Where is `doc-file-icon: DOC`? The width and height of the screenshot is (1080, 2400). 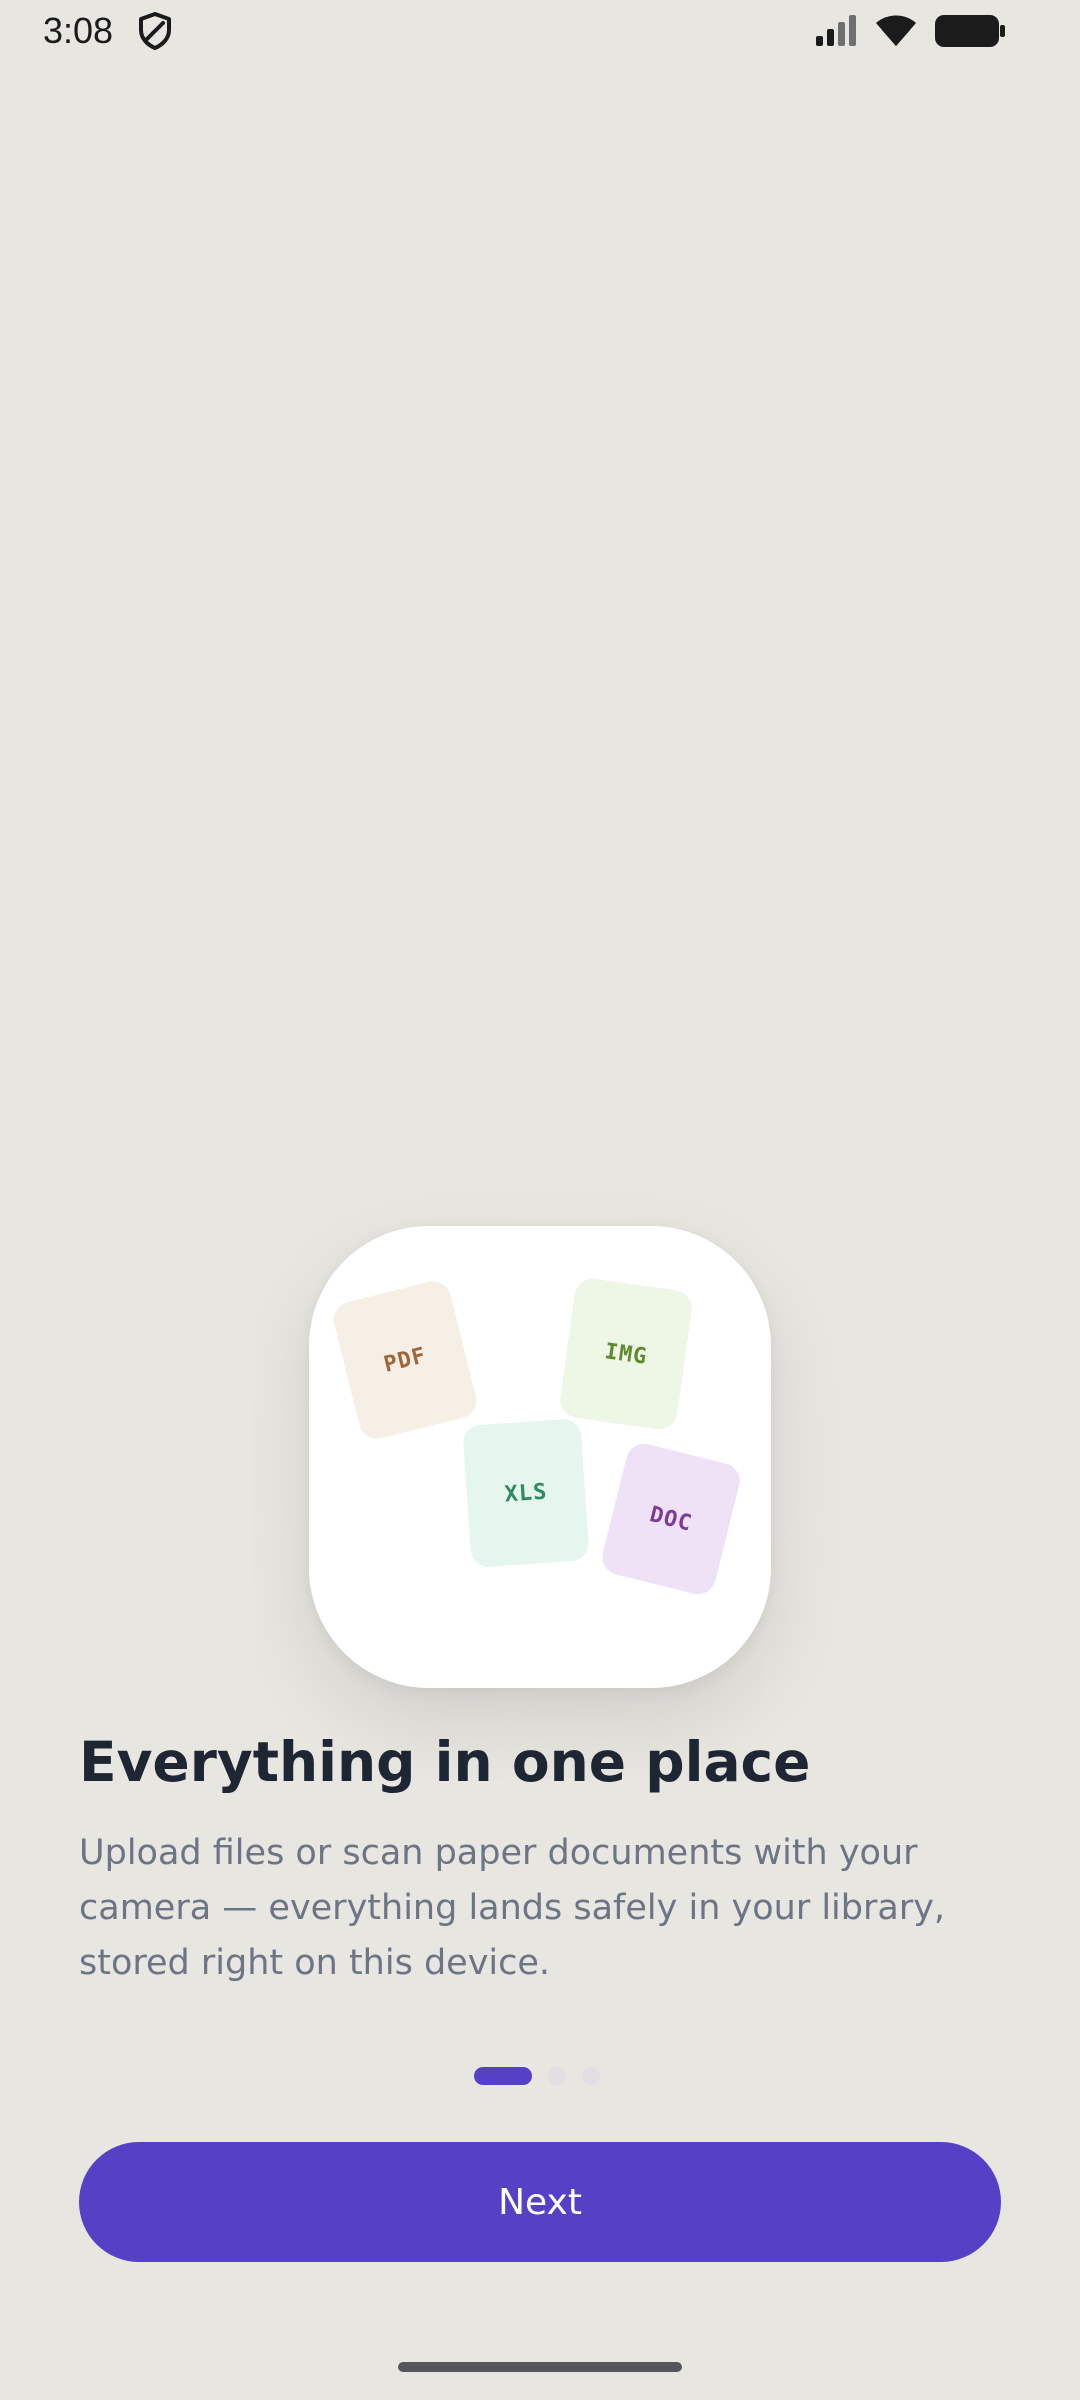
doc-file-icon: DOC is located at coordinates (671, 1519).